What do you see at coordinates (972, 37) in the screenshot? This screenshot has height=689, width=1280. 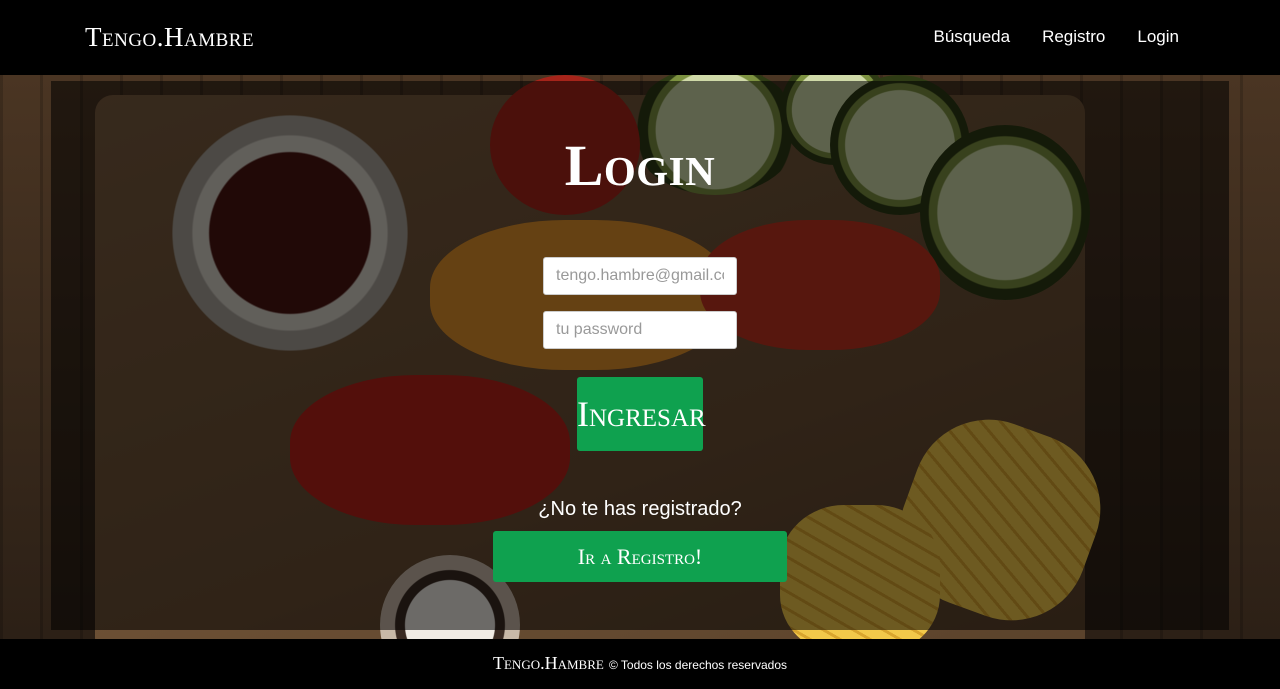 I see `nav-item-busqueda: Búsqueda` at bounding box center [972, 37].